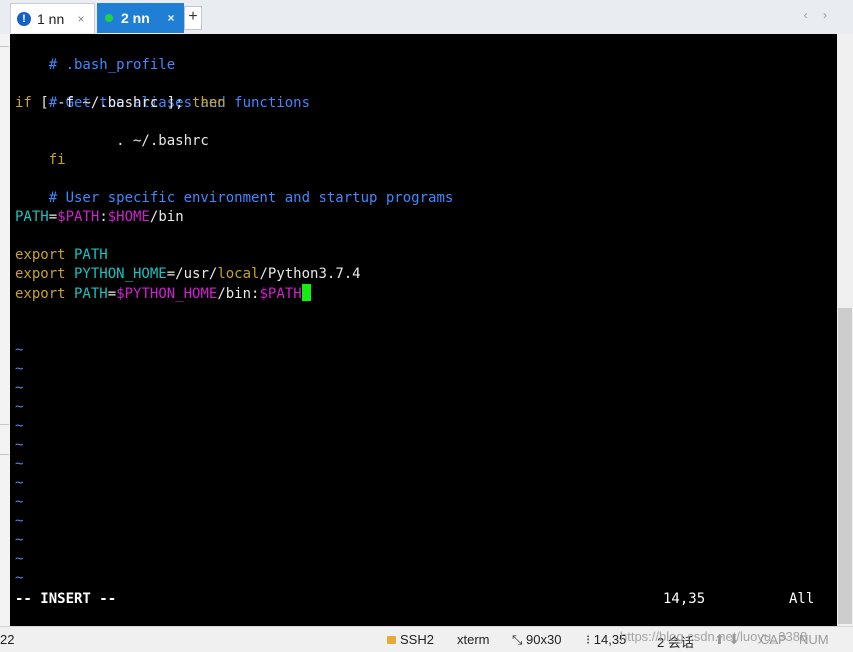  What do you see at coordinates (590, 639) in the screenshot?
I see `cursor-position-icon: ⁝` at bounding box center [590, 639].